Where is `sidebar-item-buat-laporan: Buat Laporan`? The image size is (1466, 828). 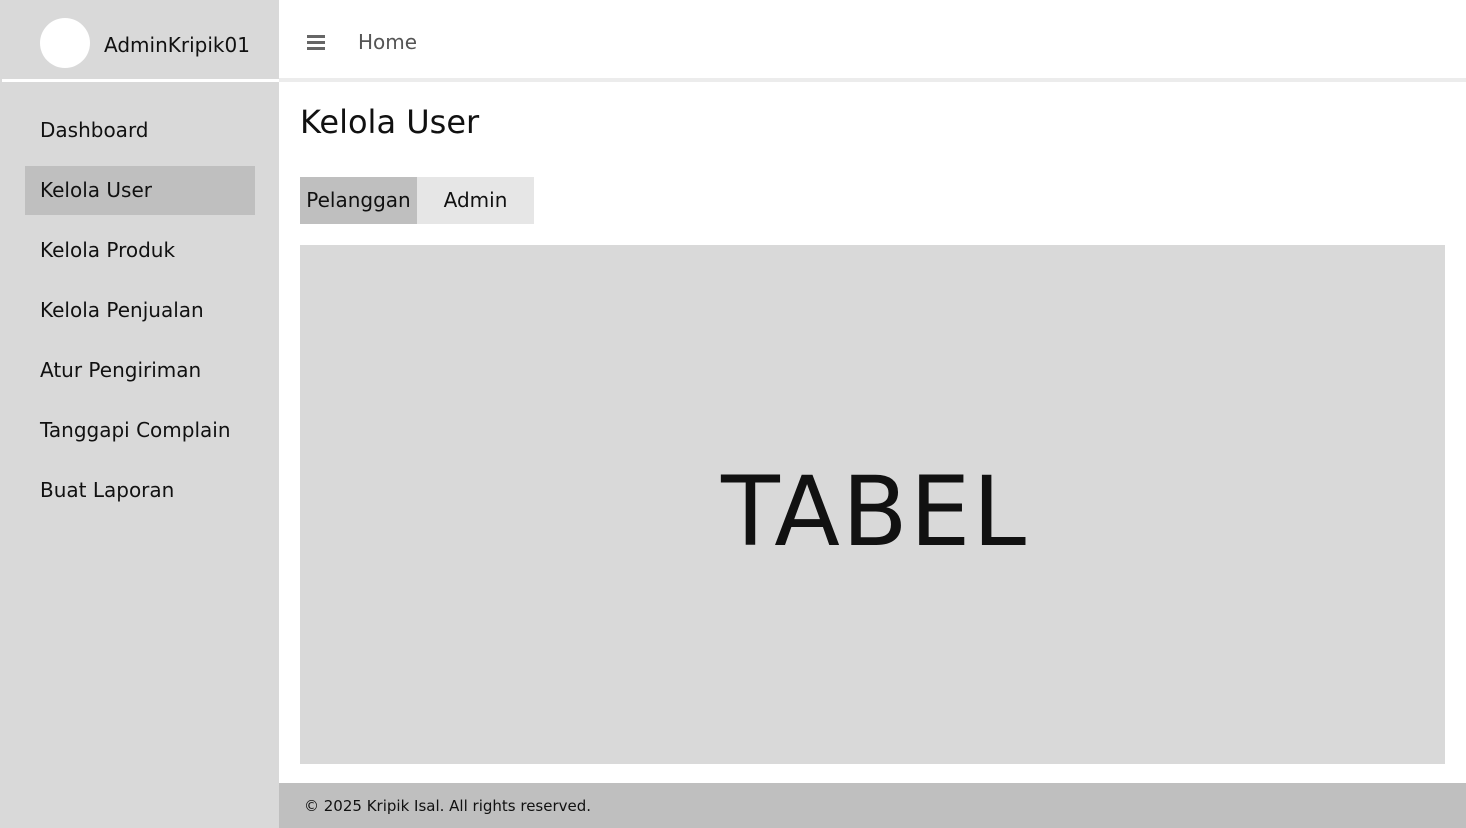 sidebar-item-buat-laporan: Buat Laporan is located at coordinates (140, 490).